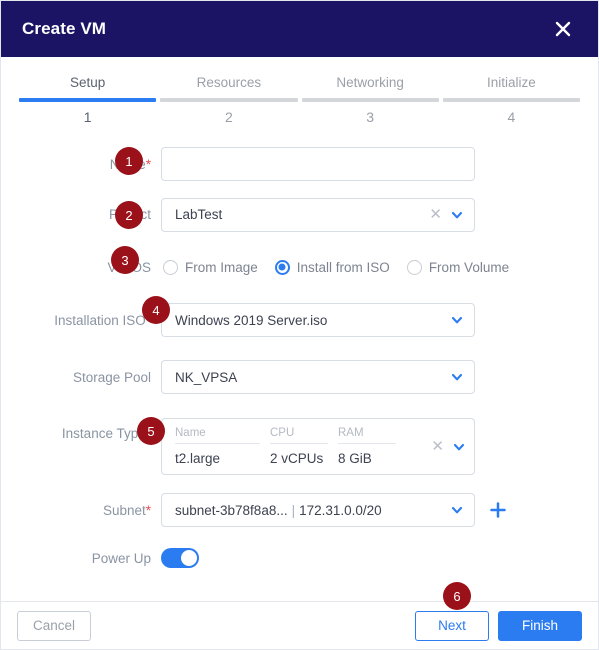 The height and width of the screenshot is (650, 599). What do you see at coordinates (540, 625) in the screenshot?
I see `finish-button: Finish` at bounding box center [540, 625].